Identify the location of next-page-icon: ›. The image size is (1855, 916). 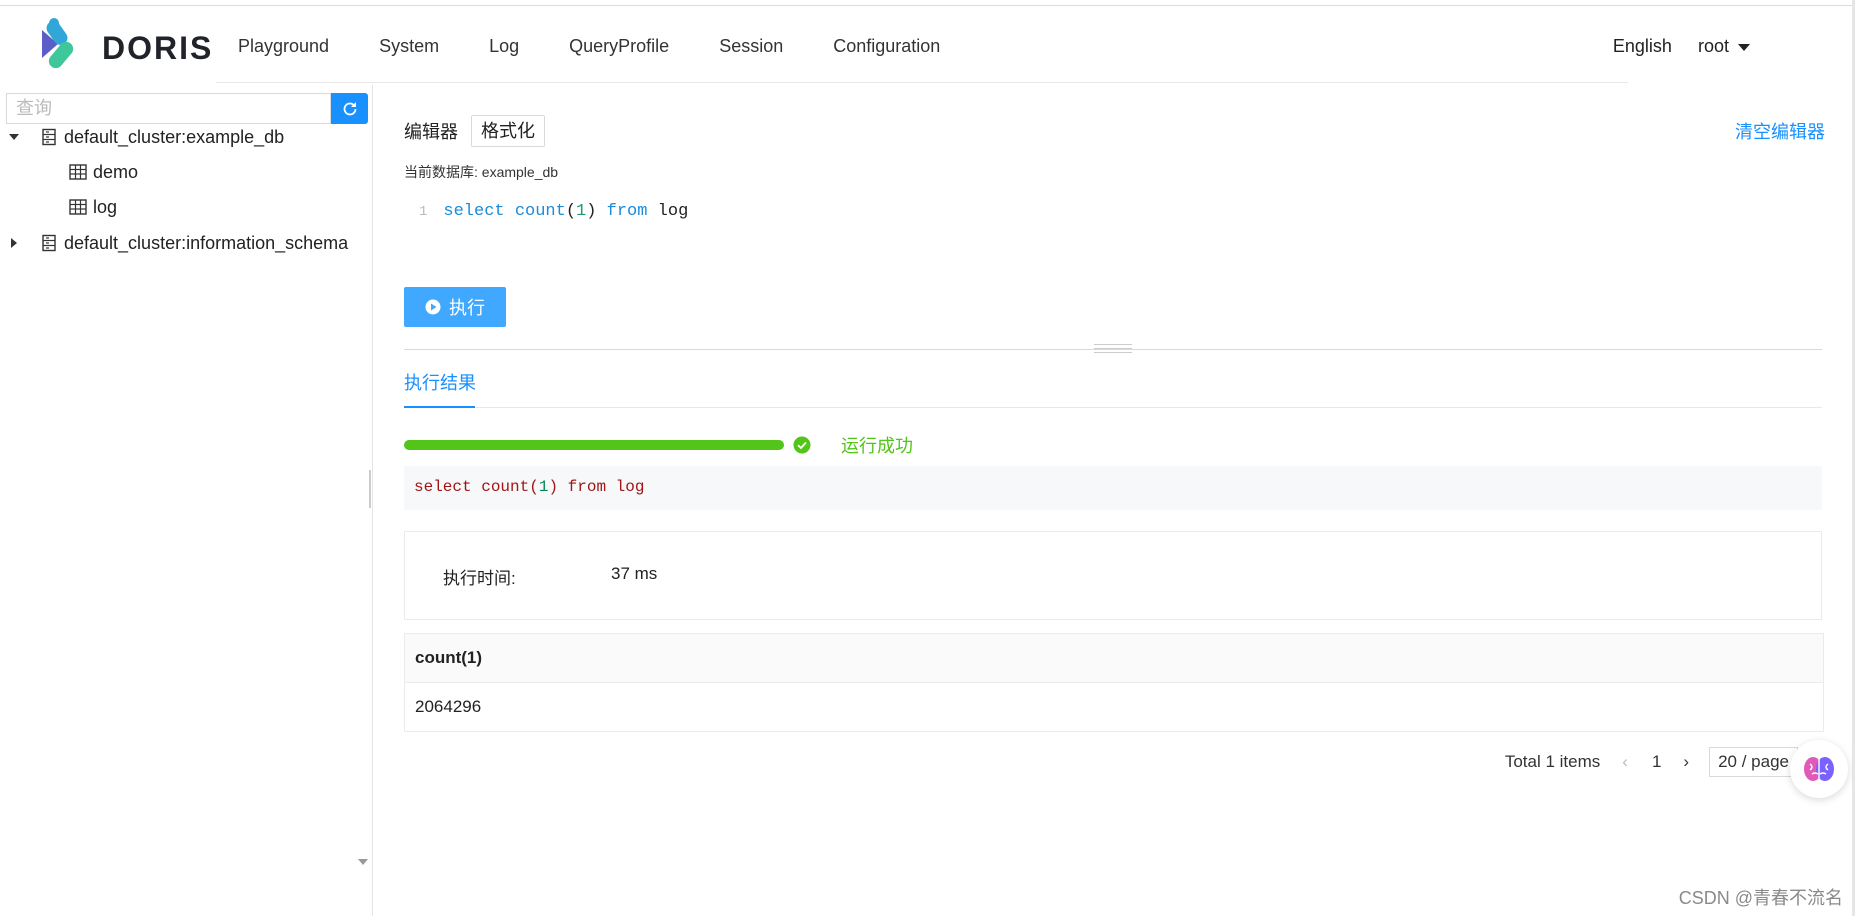
(1686, 762).